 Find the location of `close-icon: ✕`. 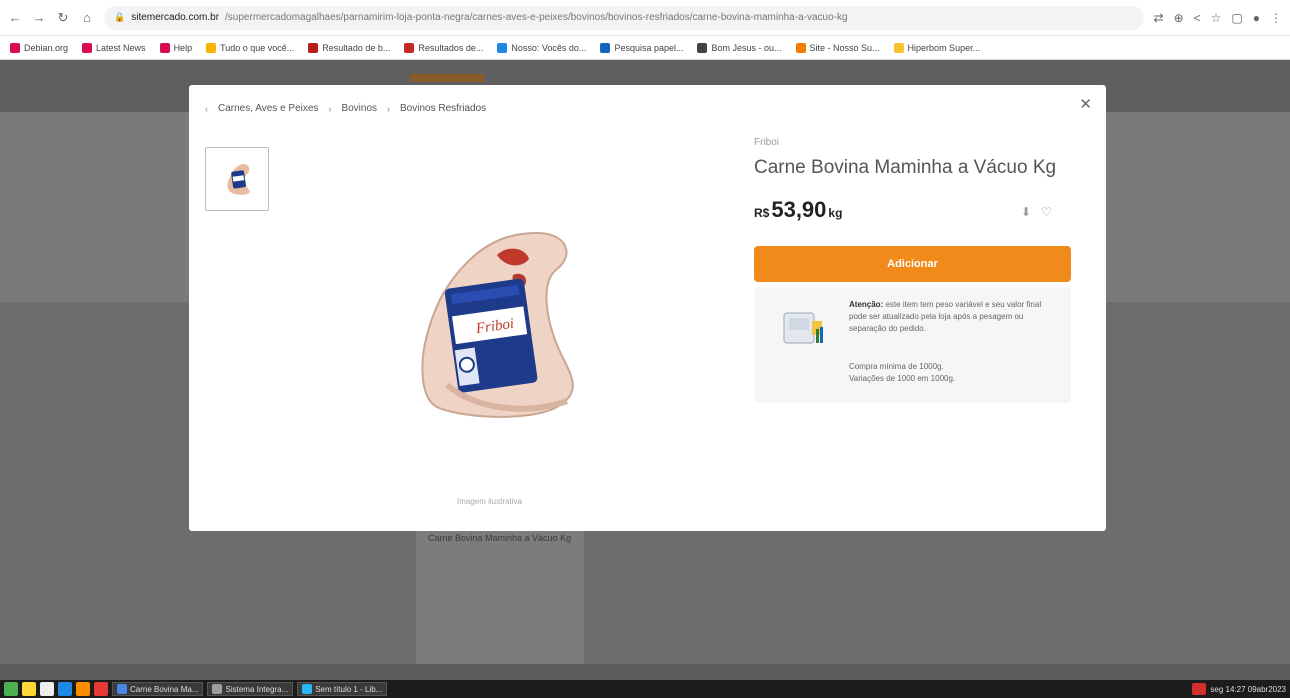

close-icon: ✕ is located at coordinates (1085, 104).